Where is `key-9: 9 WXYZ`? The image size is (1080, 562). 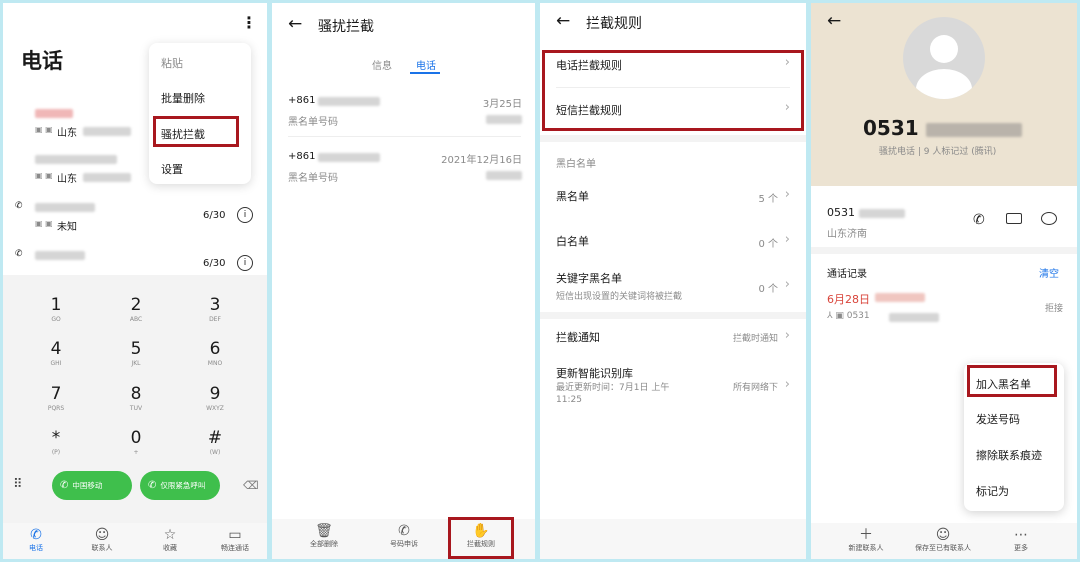 key-9: 9 WXYZ is located at coordinates (215, 398).